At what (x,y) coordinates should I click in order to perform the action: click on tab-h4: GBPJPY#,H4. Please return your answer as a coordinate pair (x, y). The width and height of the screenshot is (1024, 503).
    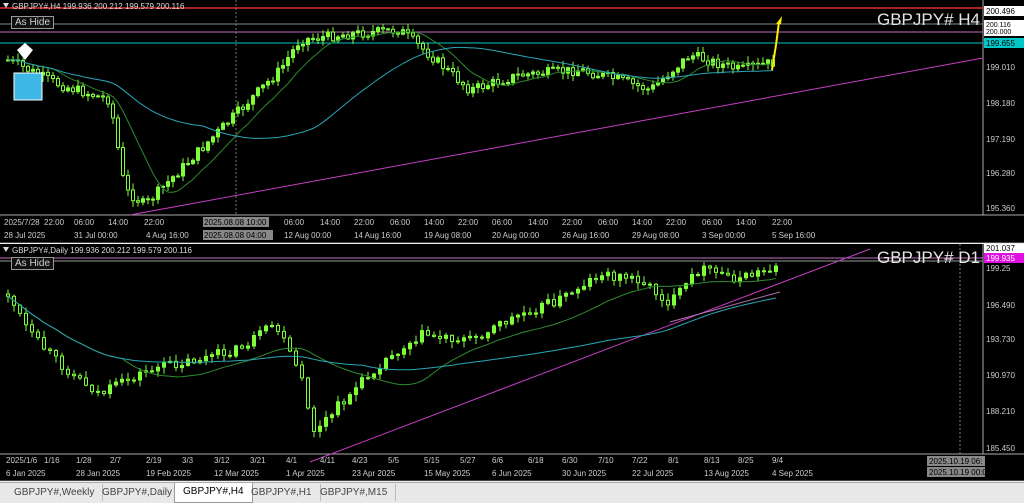
    Looking at the image, I should click on (213, 493).